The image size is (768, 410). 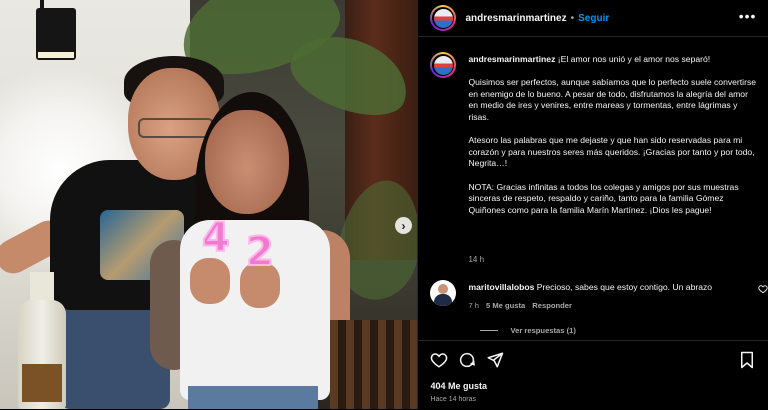 I want to click on wooden-chair, so click(x=374, y=364).